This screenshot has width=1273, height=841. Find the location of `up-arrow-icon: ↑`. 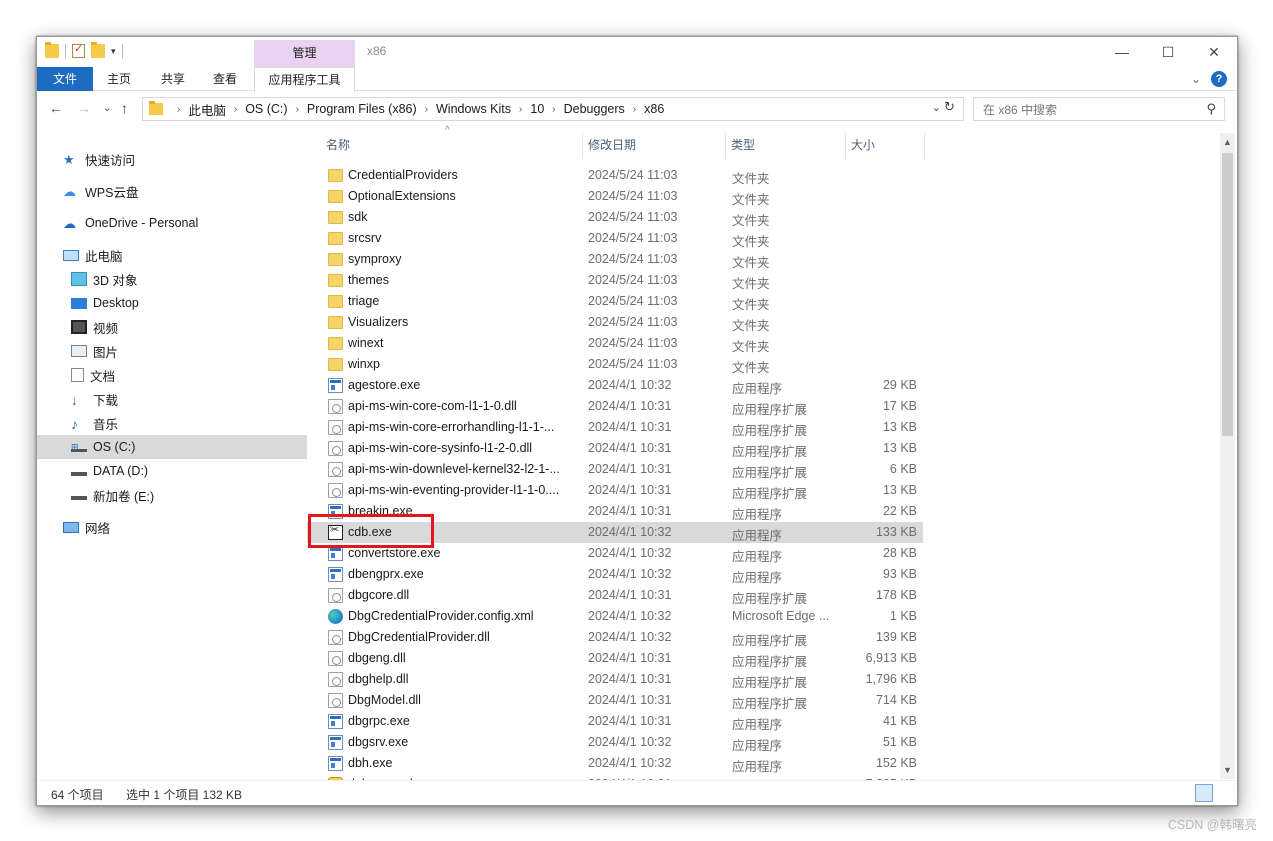

up-arrow-icon: ↑ is located at coordinates (124, 108).